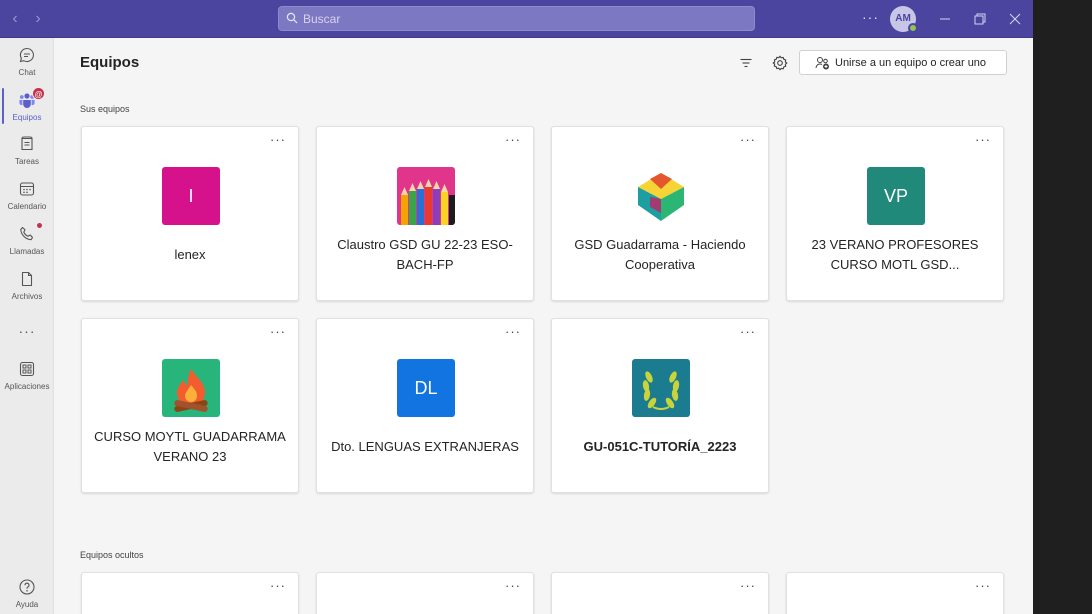  I want to click on calendar-icon, so click(27, 189).